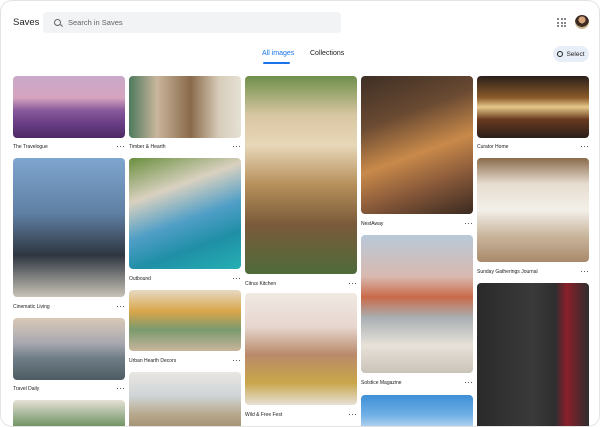  Describe the element at coordinates (276, 63) in the screenshot. I see `active-tab-indicator` at that location.